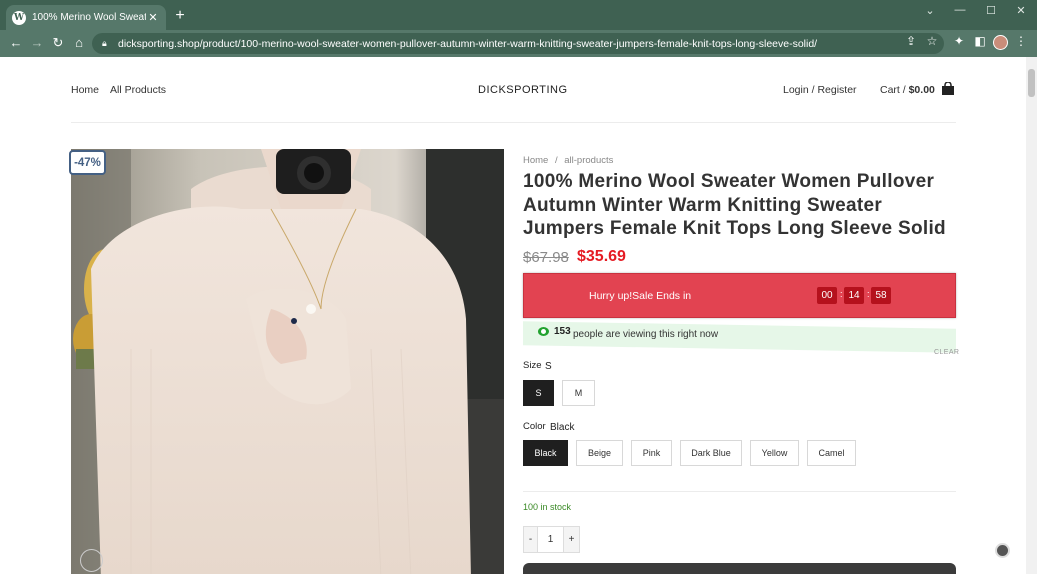 The height and width of the screenshot is (574, 1037). What do you see at coordinates (774, 453) in the screenshot?
I see `color-option-yellow: Yellow` at bounding box center [774, 453].